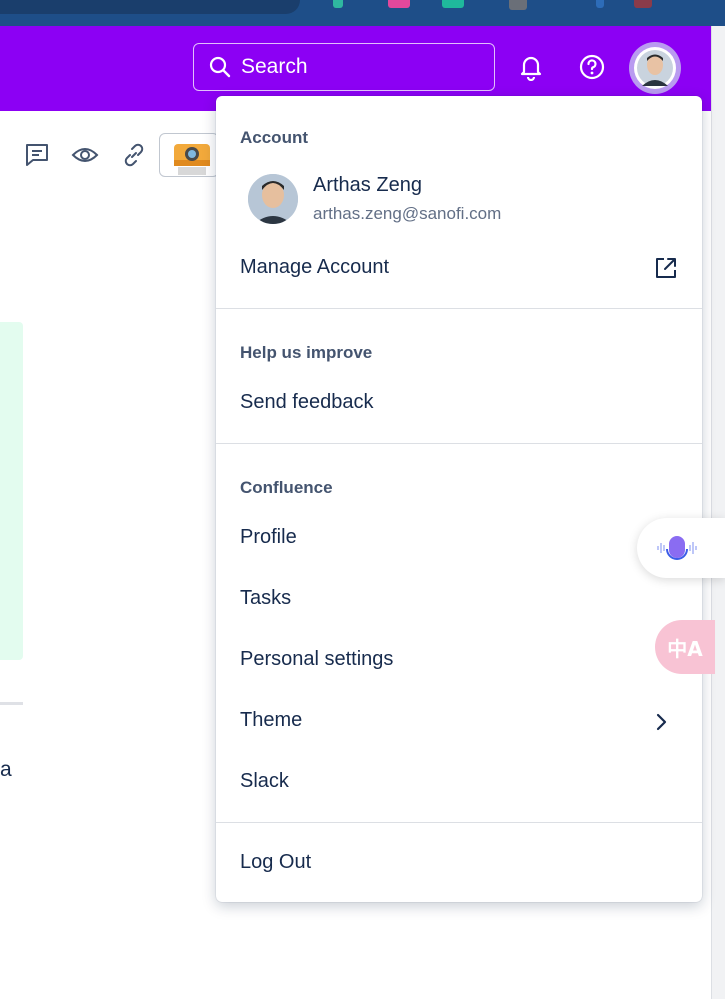 Image resolution: width=725 pixels, height=999 pixels. I want to click on browser-chrome, so click(362, 13).